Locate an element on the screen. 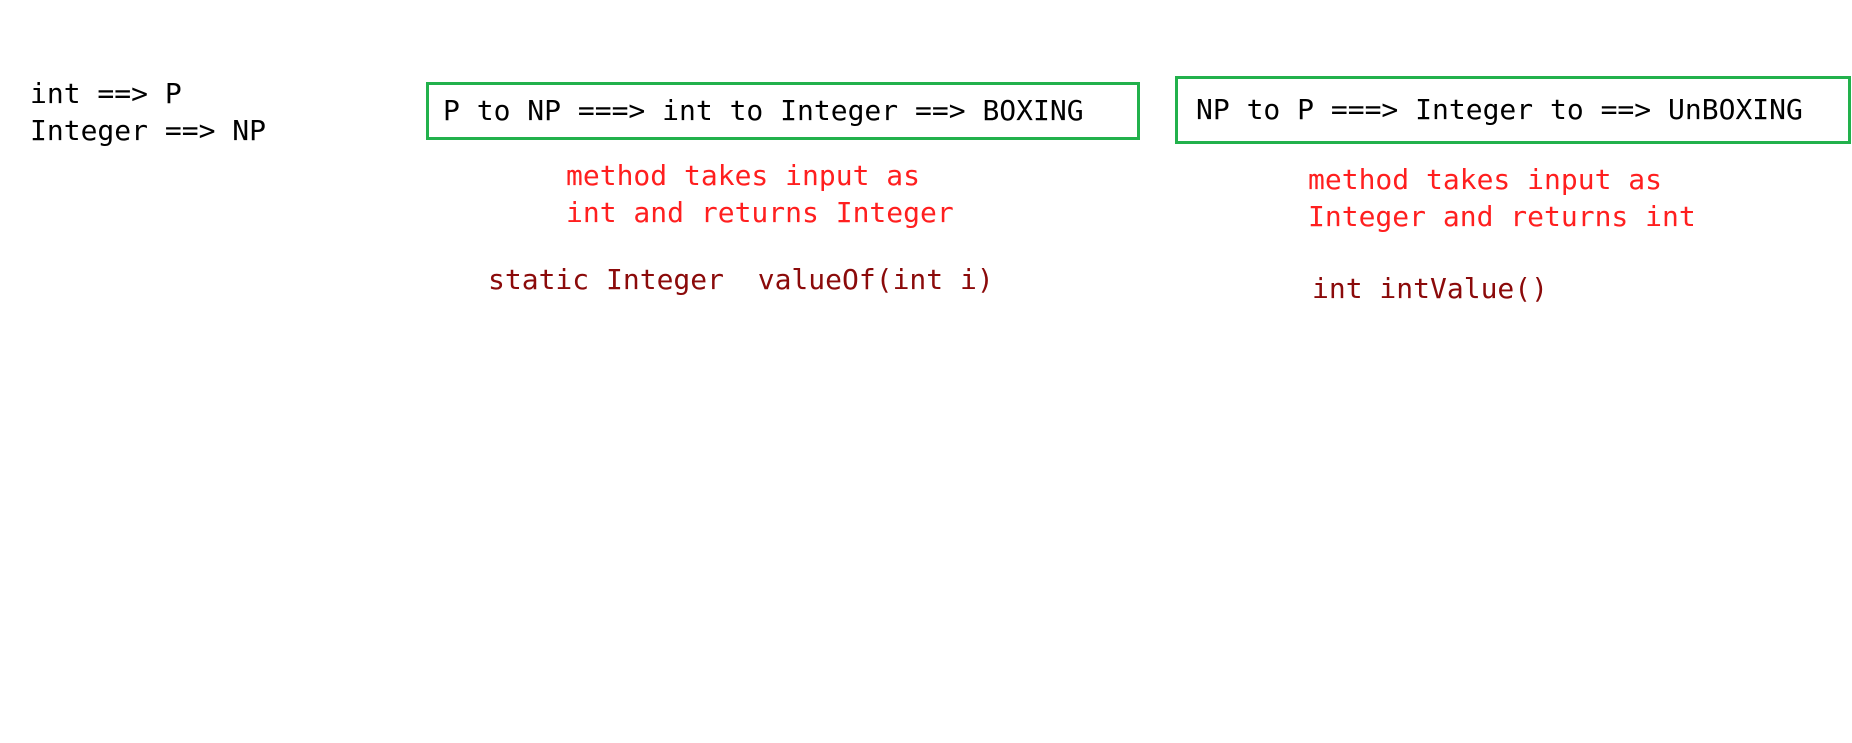  boxing-note-line2: int and returns Integer is located at coordinates (760, 212).